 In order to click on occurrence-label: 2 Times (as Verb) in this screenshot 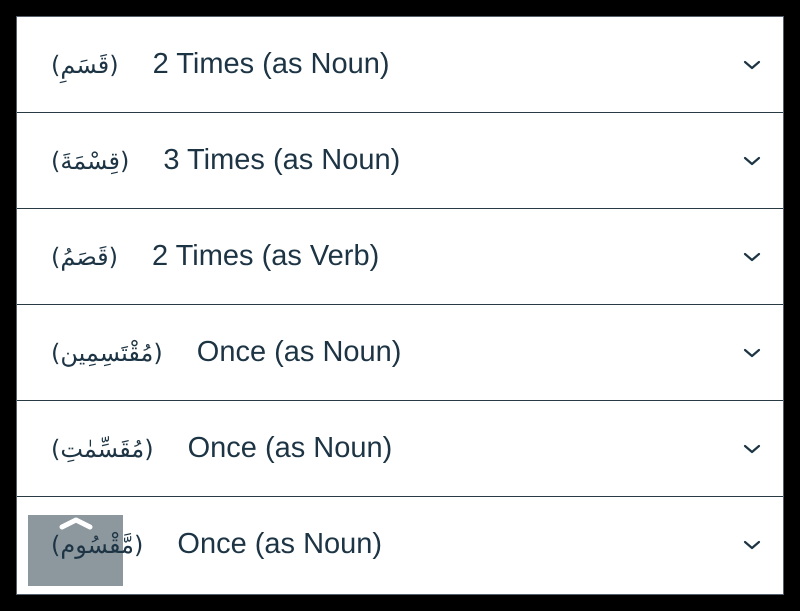, I will do `click(266, 256)`.